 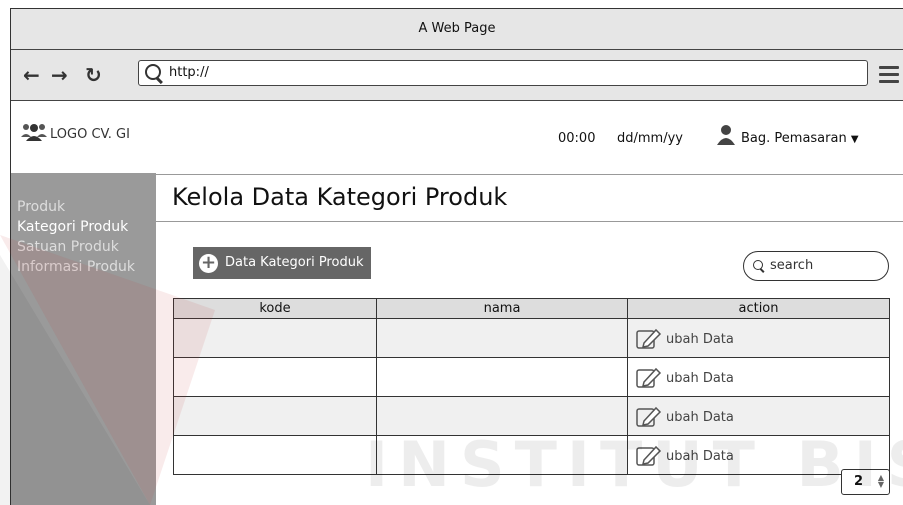 What do you see at coordinates (634, 464) in the screenshot?
I see `watermark-text: INSTITUT BISNIS` at bounding box center [634, 464].